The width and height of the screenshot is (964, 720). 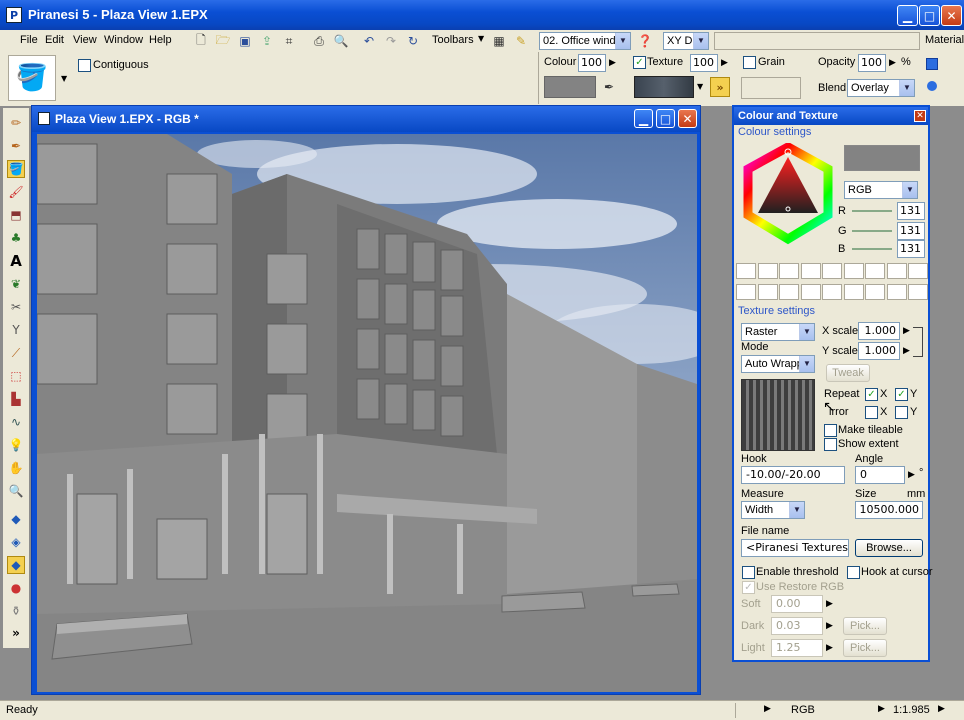 What do you see at coordinates (16, 307) in the screenshot?
I see `cutout-icon: ✂` at bounding box center [16, 307].